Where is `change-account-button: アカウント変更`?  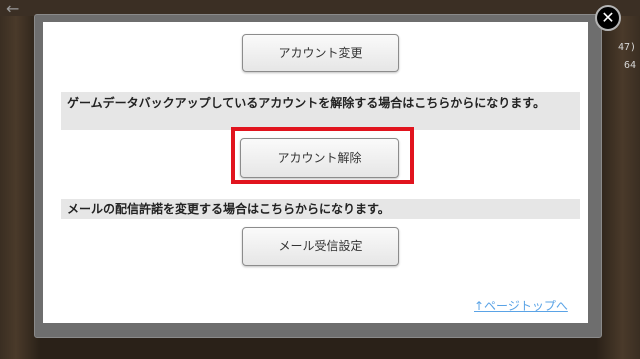
change-account-button: アカウント変更 is located at coordinates (320, 53).